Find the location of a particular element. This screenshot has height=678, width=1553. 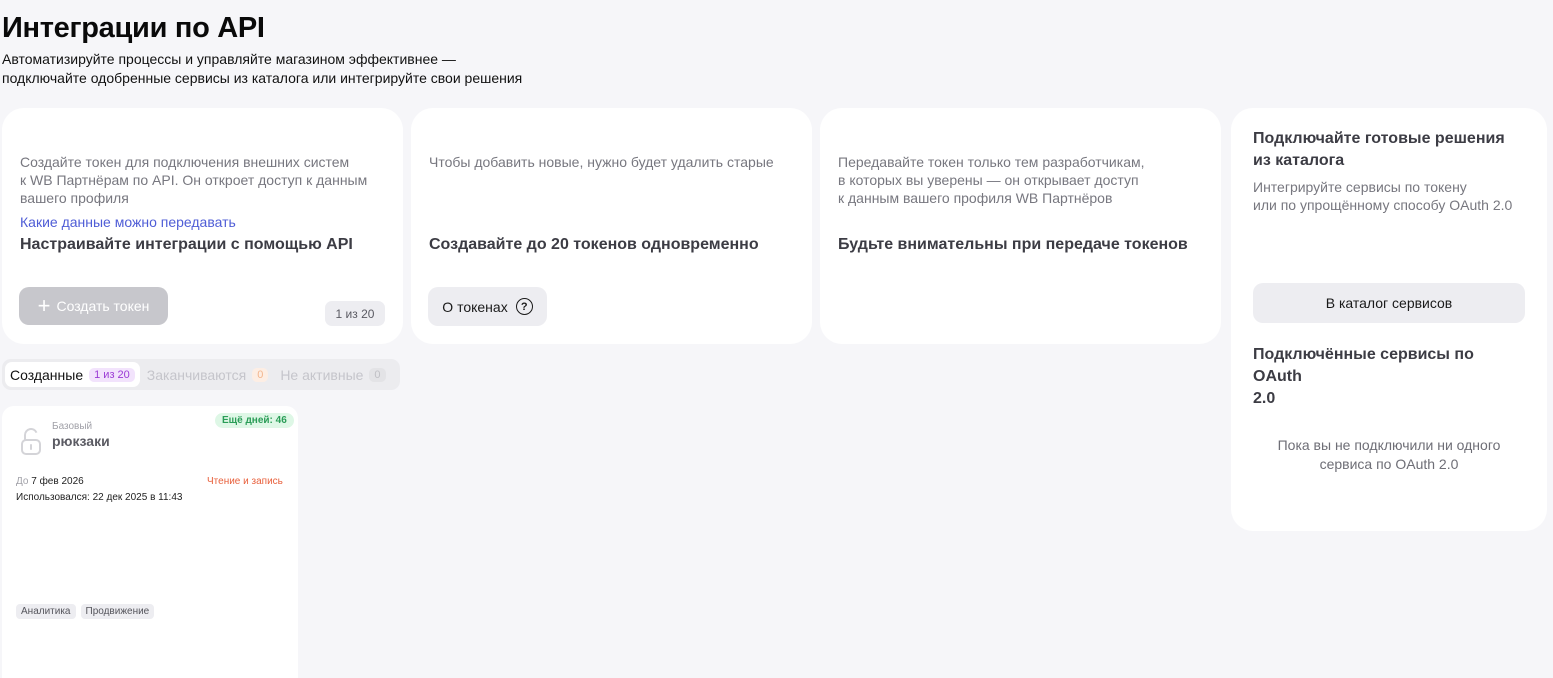

expiry-date: 7 фев 2026 is located at coordinates (57, 481).